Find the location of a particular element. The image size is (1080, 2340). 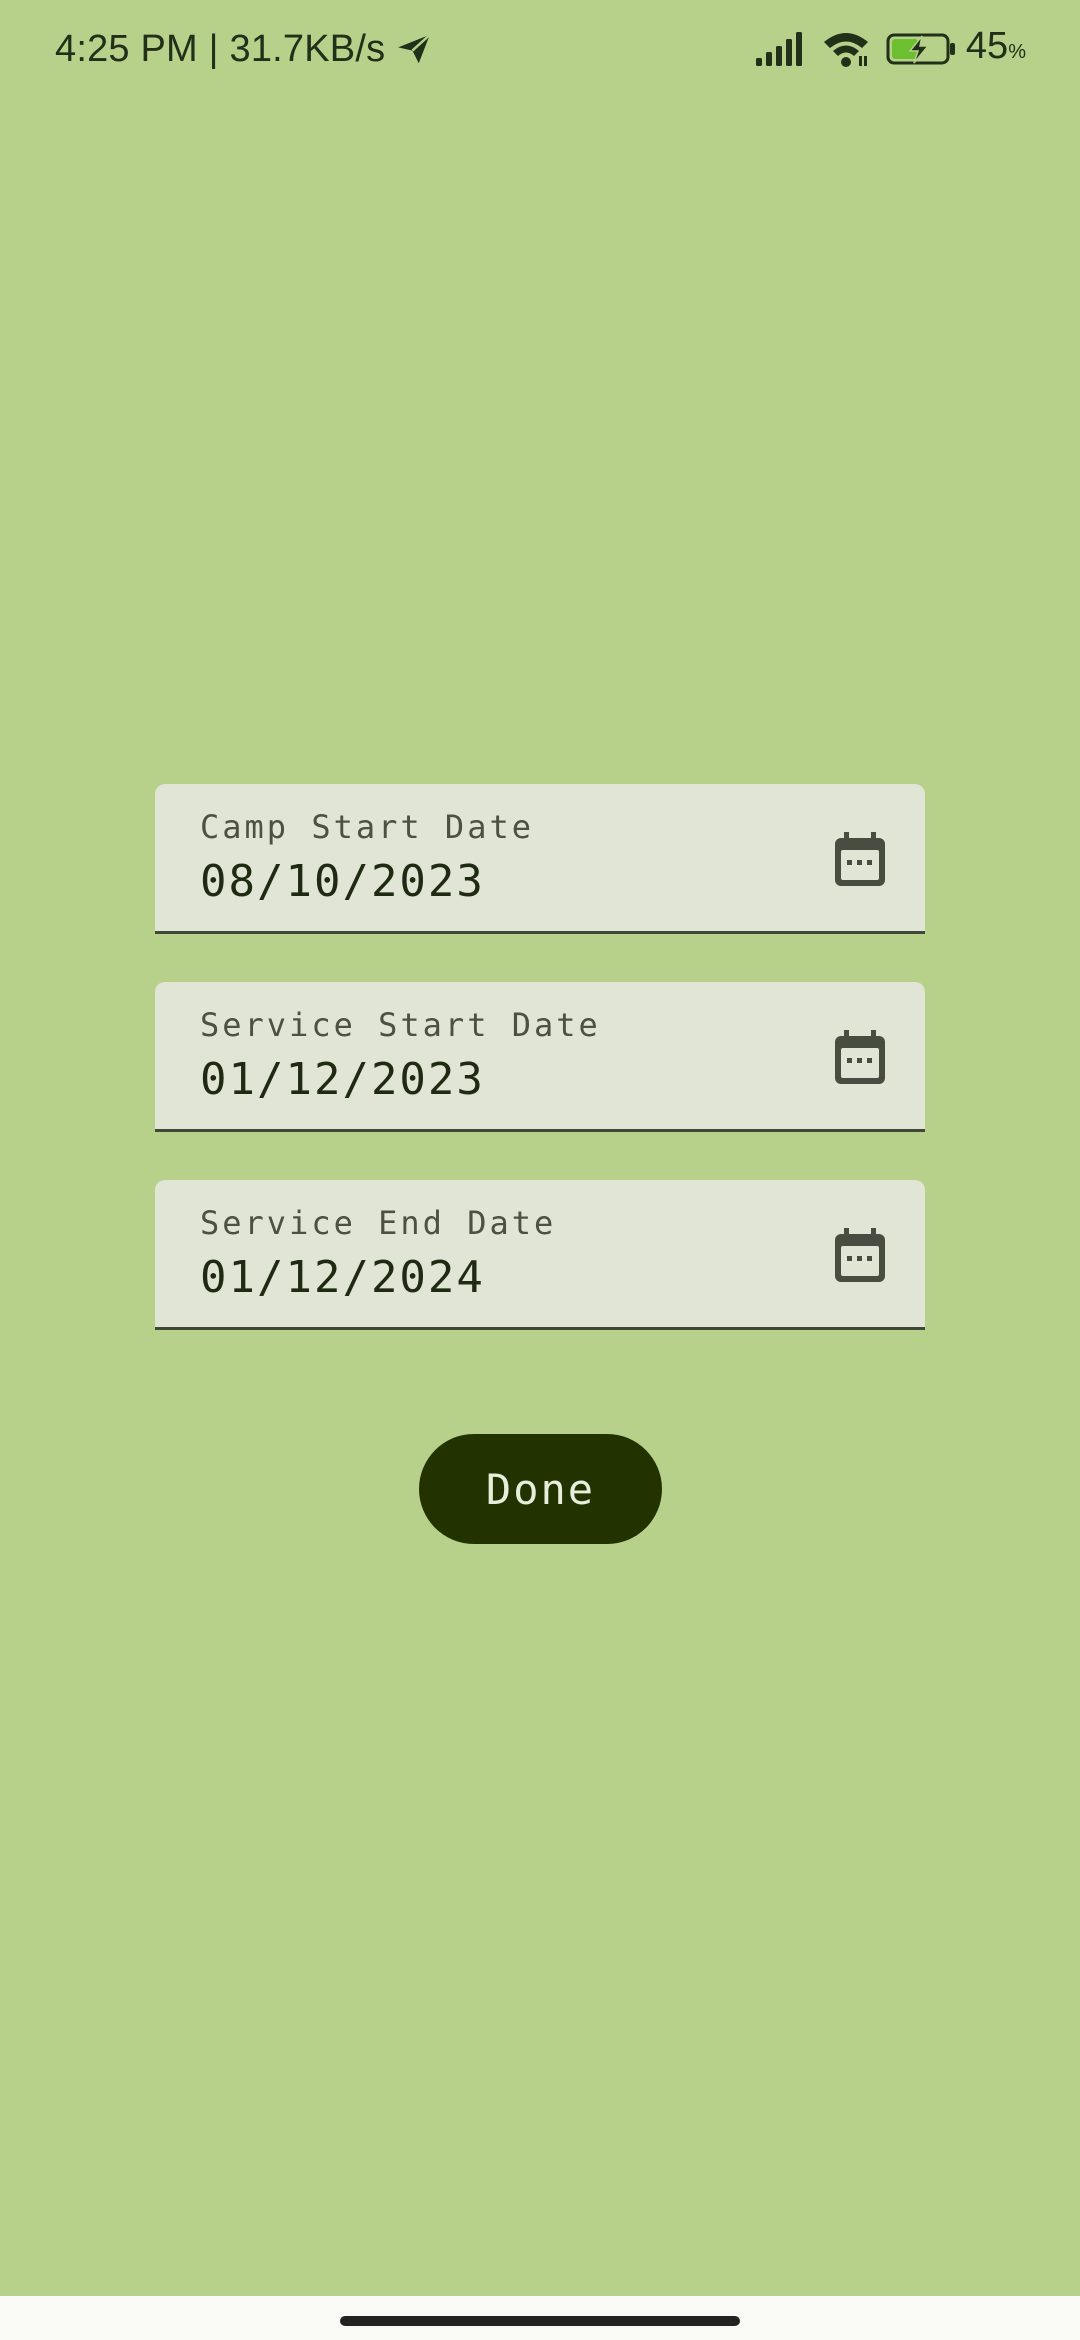

telegram-send-icon is located at coordinates (414, 49).